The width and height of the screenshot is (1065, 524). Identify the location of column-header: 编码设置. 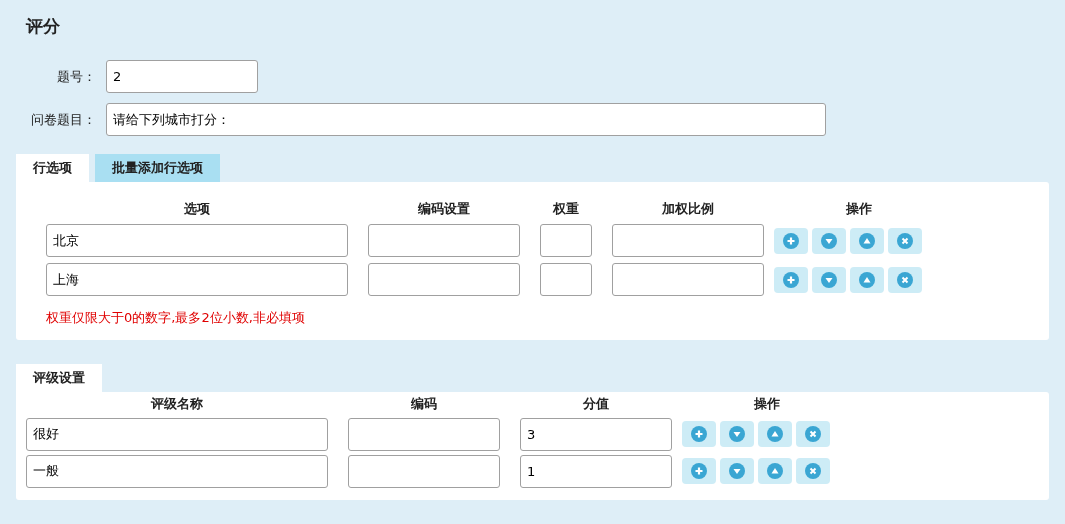
(444, 208).